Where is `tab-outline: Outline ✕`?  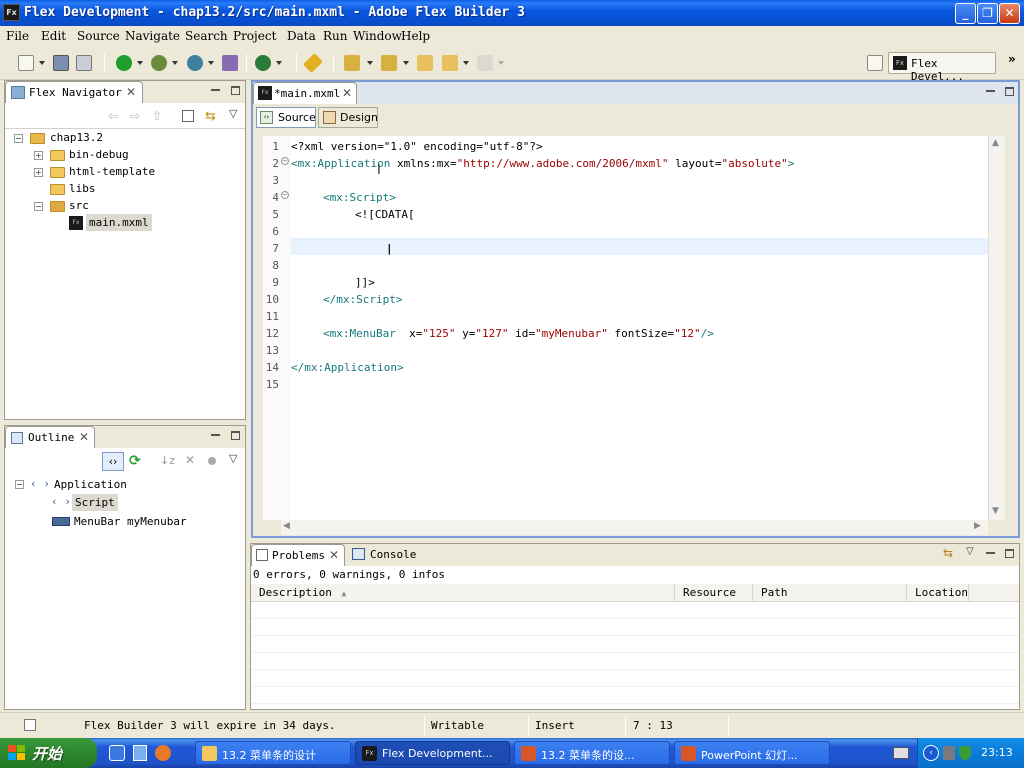
tab-outline: Outline ✕ is located at coordinates (50, 437).